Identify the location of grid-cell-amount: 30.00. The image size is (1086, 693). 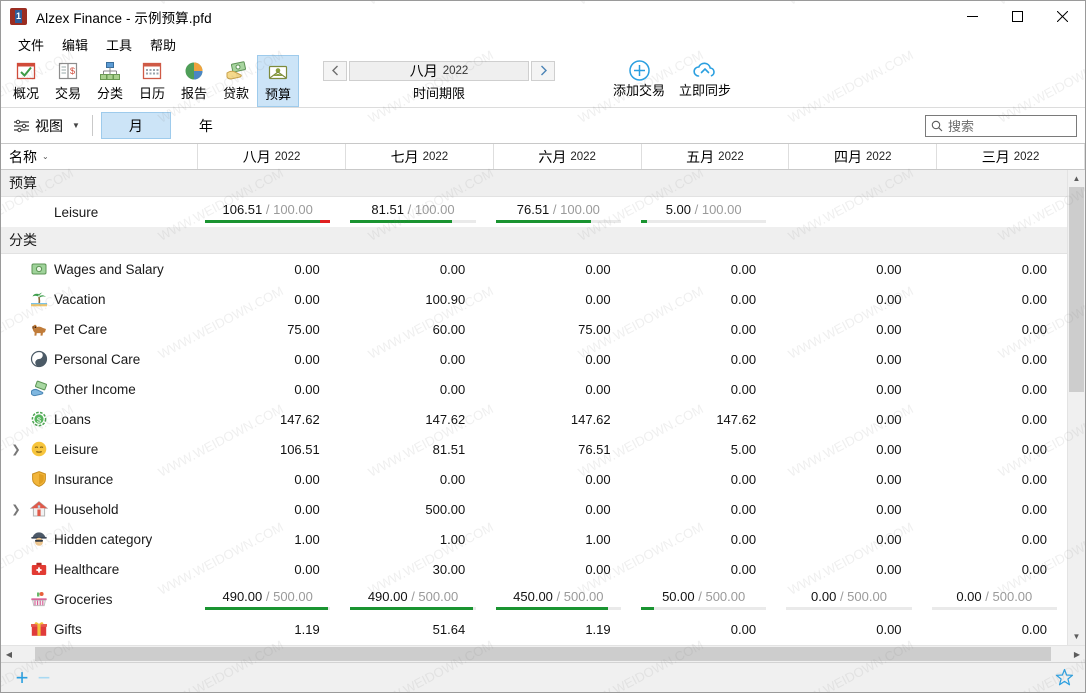
(412, 569).